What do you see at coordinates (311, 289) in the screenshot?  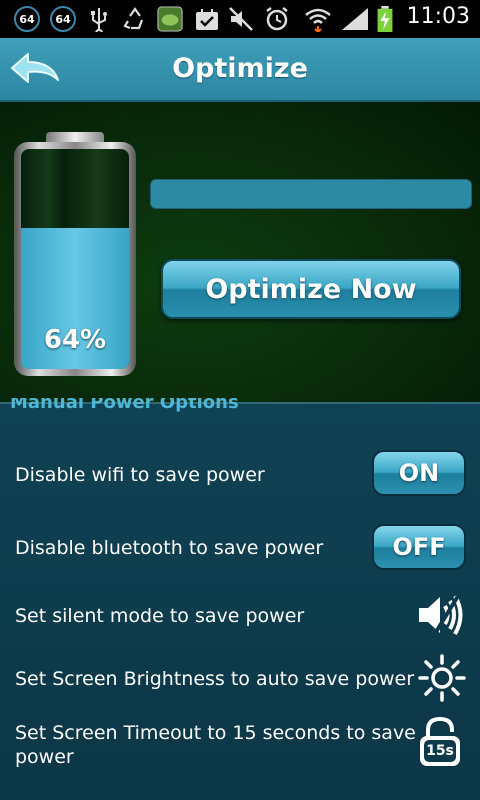 I see `optimize-now-button: Optimize Now` at bounding box center [311, 289].